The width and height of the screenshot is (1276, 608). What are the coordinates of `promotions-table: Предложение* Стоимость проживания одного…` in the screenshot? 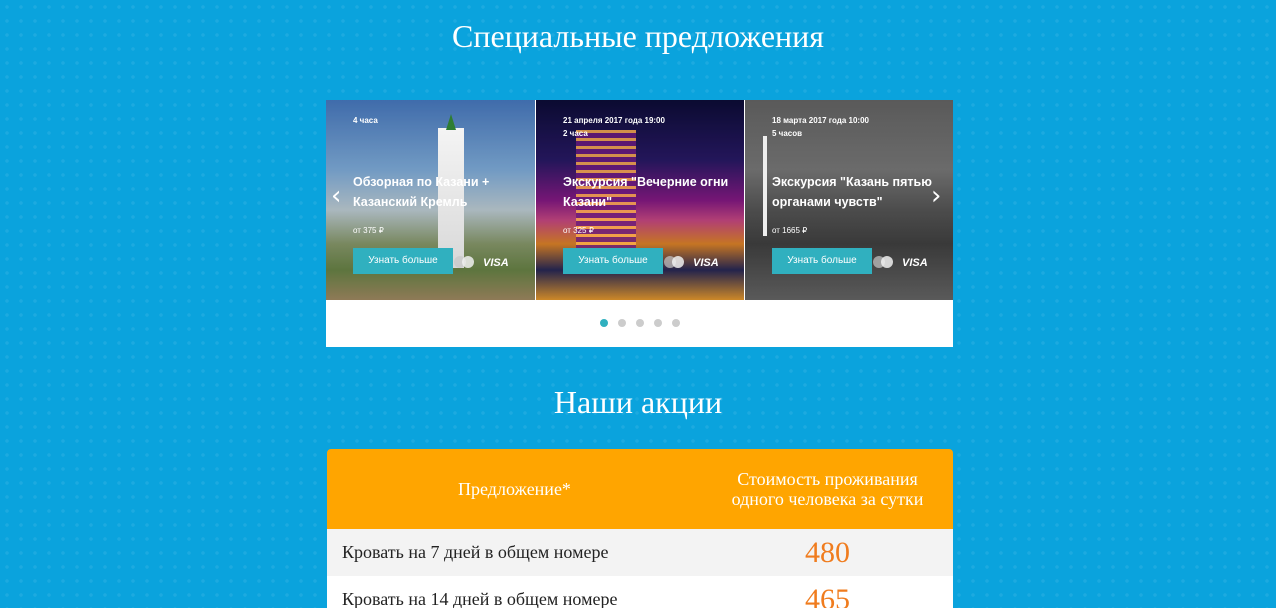 It's located at (640, 528).